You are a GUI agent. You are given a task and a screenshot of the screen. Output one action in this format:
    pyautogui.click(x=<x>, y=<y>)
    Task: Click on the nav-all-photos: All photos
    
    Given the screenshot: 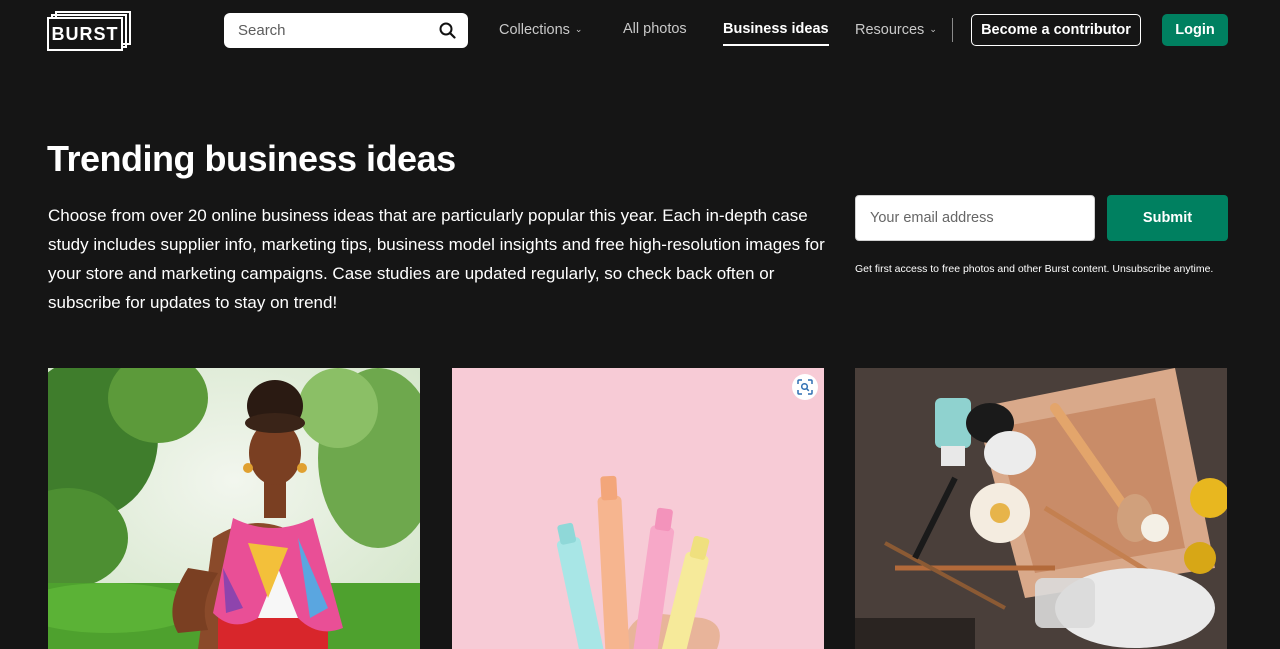 What is the action you would take?
    pyautogui.click(x=655, y=29)
    